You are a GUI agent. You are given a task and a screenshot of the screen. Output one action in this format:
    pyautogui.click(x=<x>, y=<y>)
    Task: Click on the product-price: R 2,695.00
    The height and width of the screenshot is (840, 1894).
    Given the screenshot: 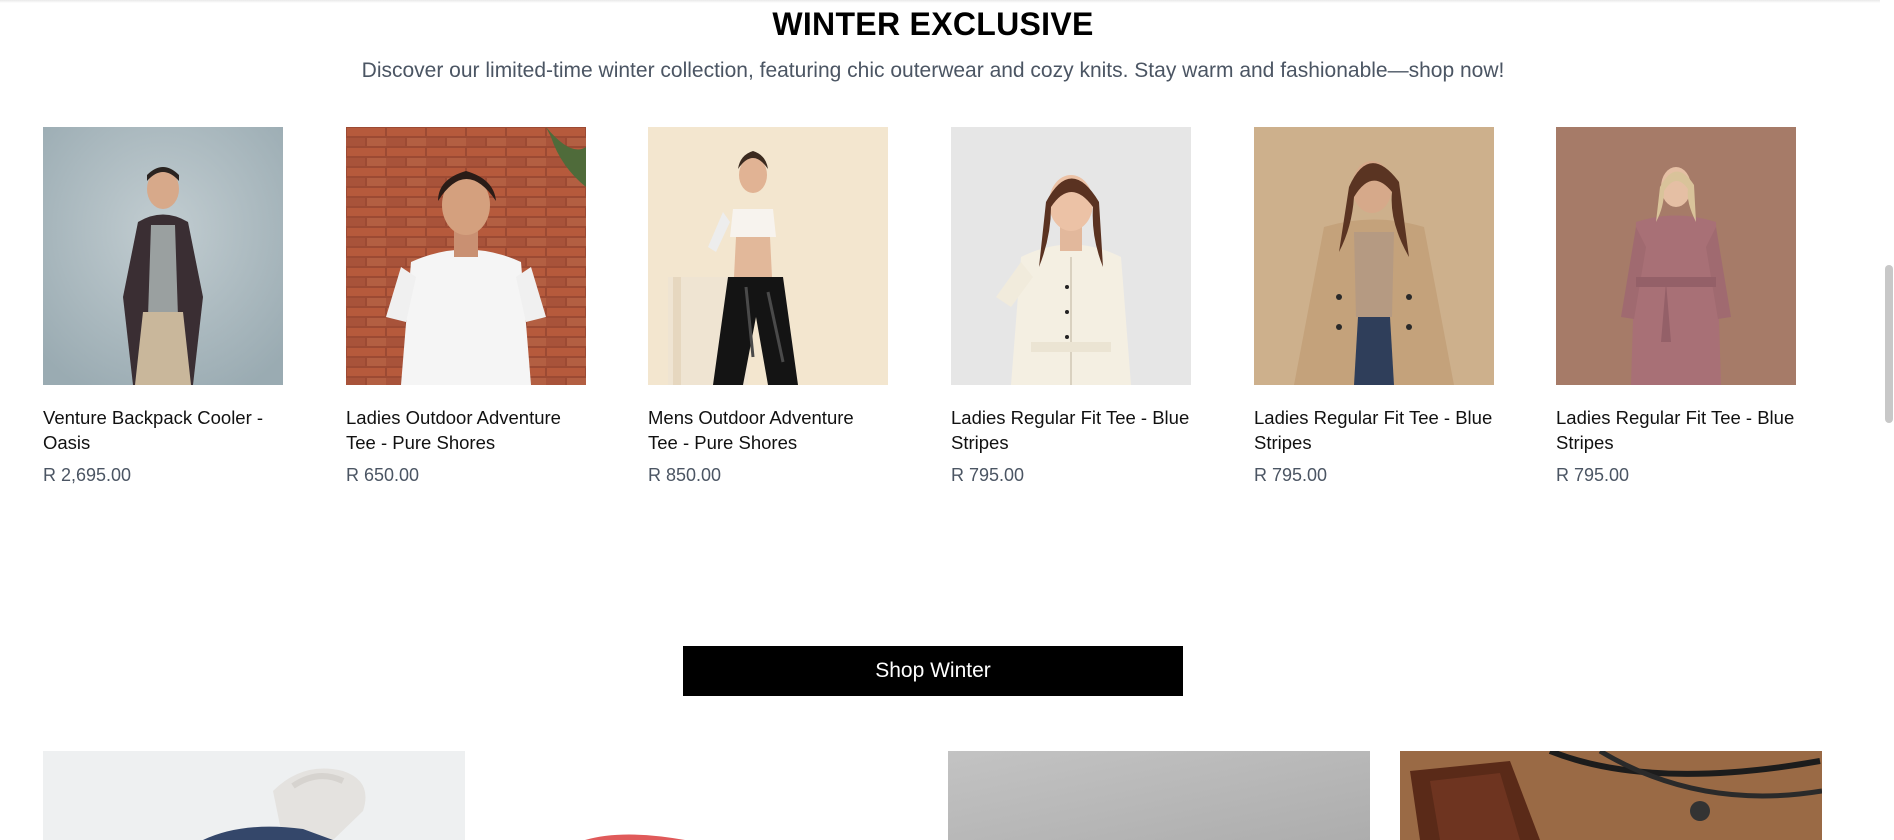 What is the action you would take?
    pyautogui.click(x=87, y=475)
    